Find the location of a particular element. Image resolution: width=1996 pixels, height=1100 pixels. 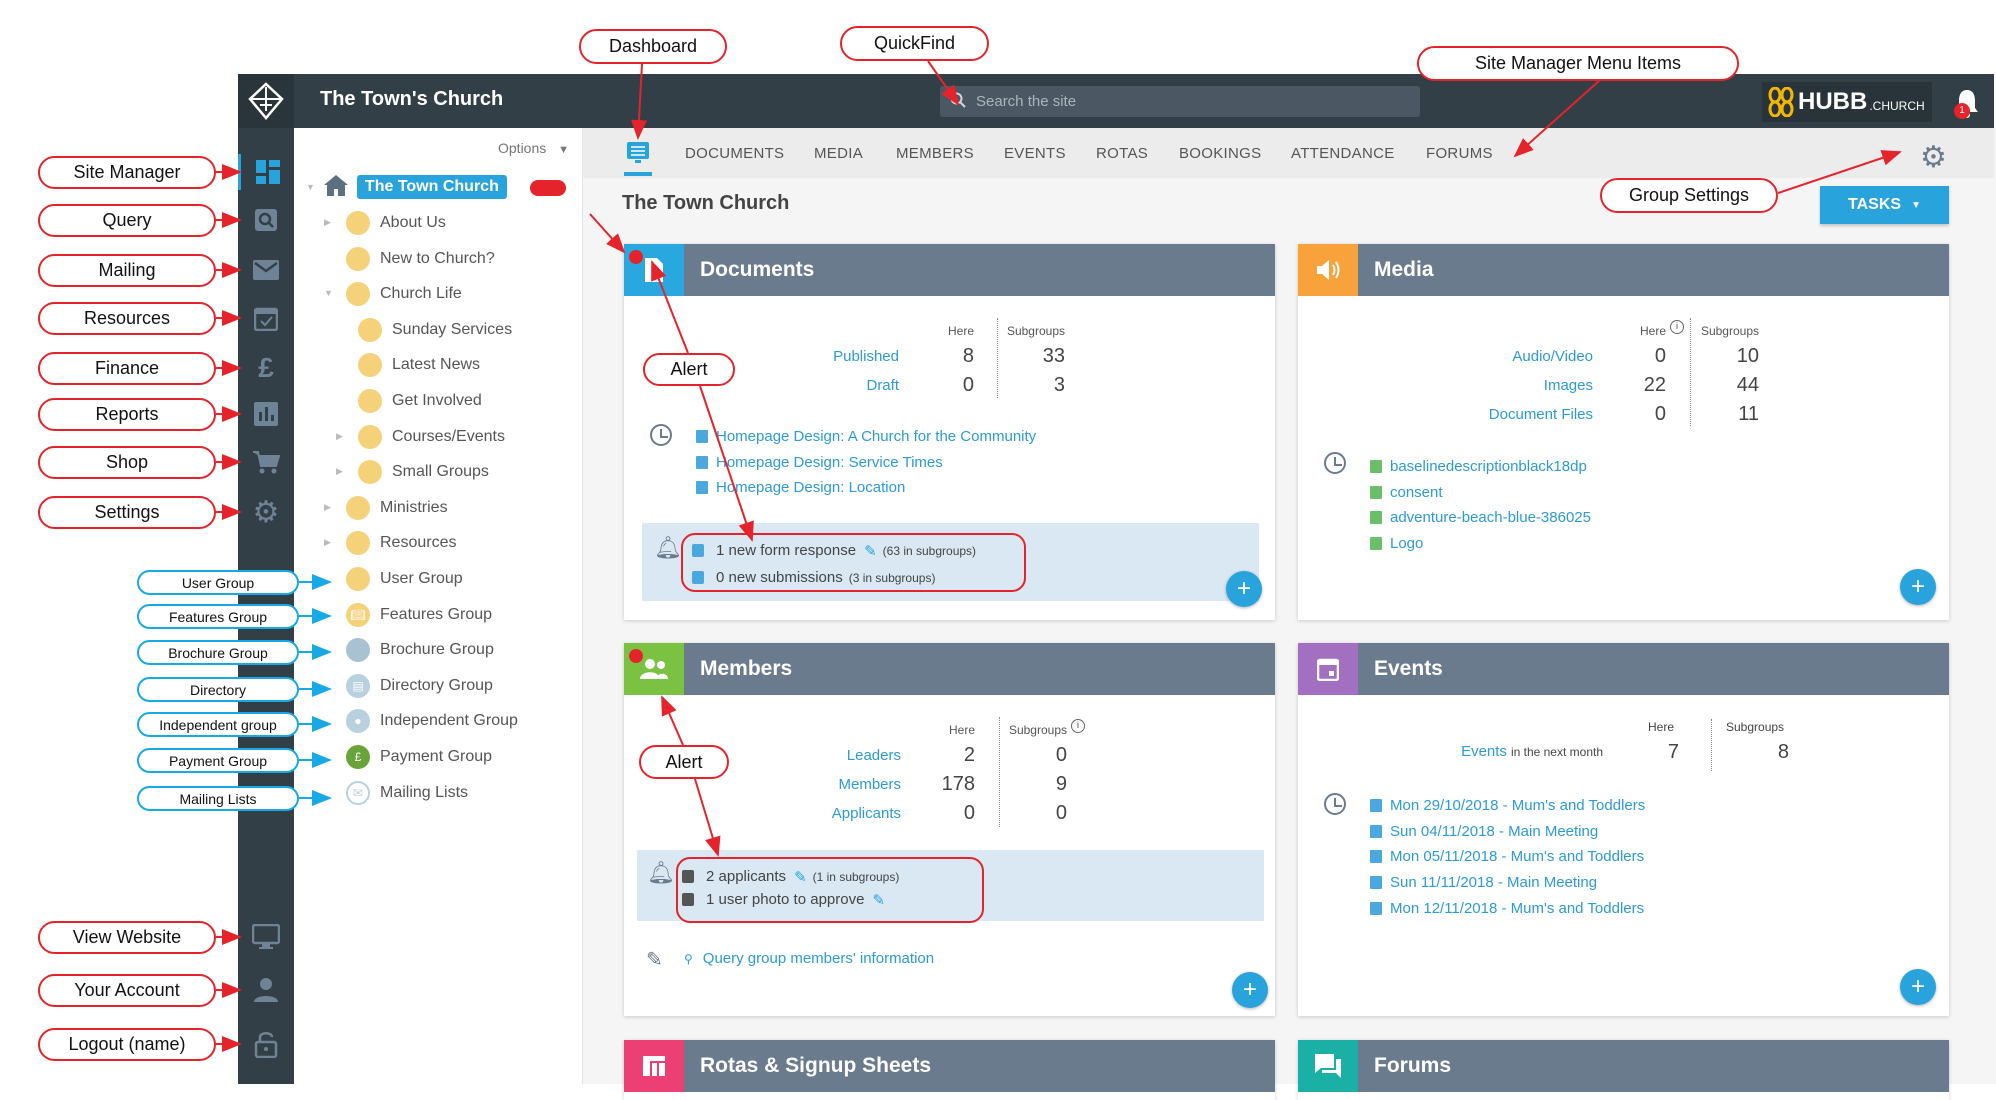

stat-label-link: Leaders is located at coordinates (842, 755).